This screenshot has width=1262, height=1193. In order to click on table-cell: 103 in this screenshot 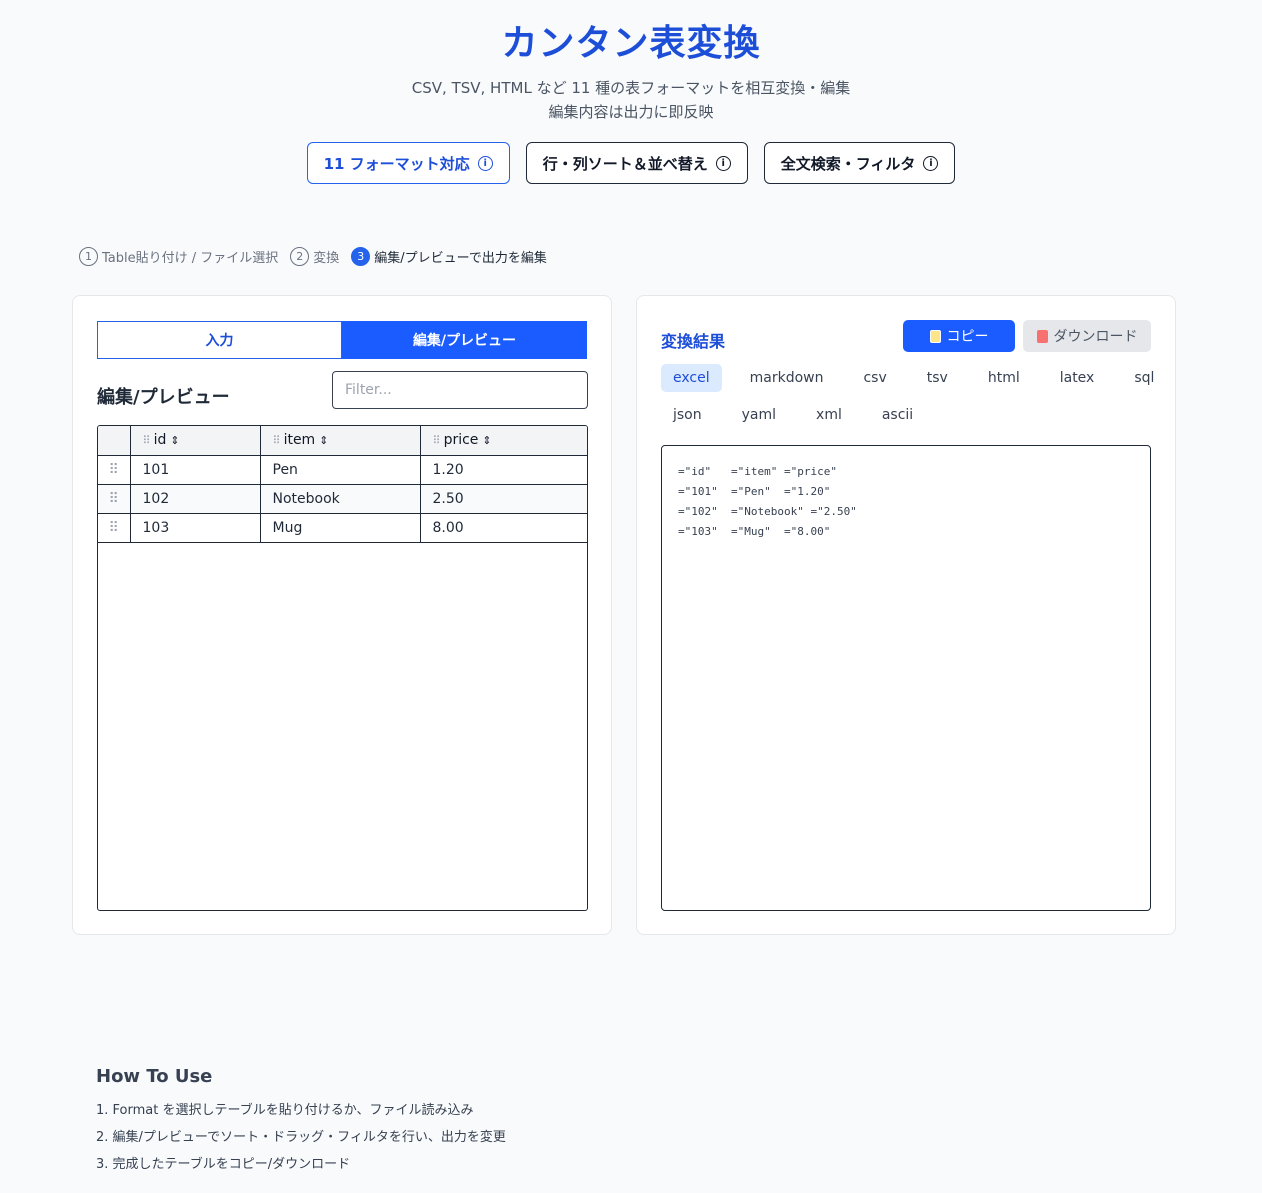, I will do `click(195, 527)`.